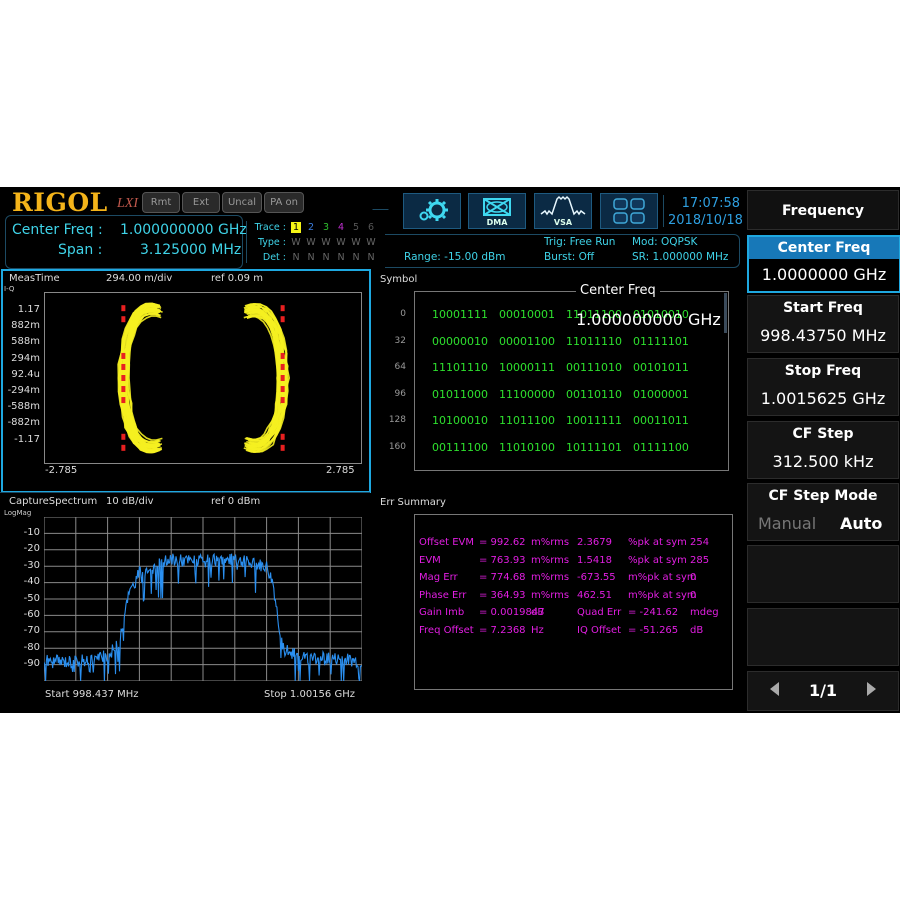 This screenshot has height=900, width=900. I want to click on spectrum-scale: 10 dB/div, so click(130, 501).